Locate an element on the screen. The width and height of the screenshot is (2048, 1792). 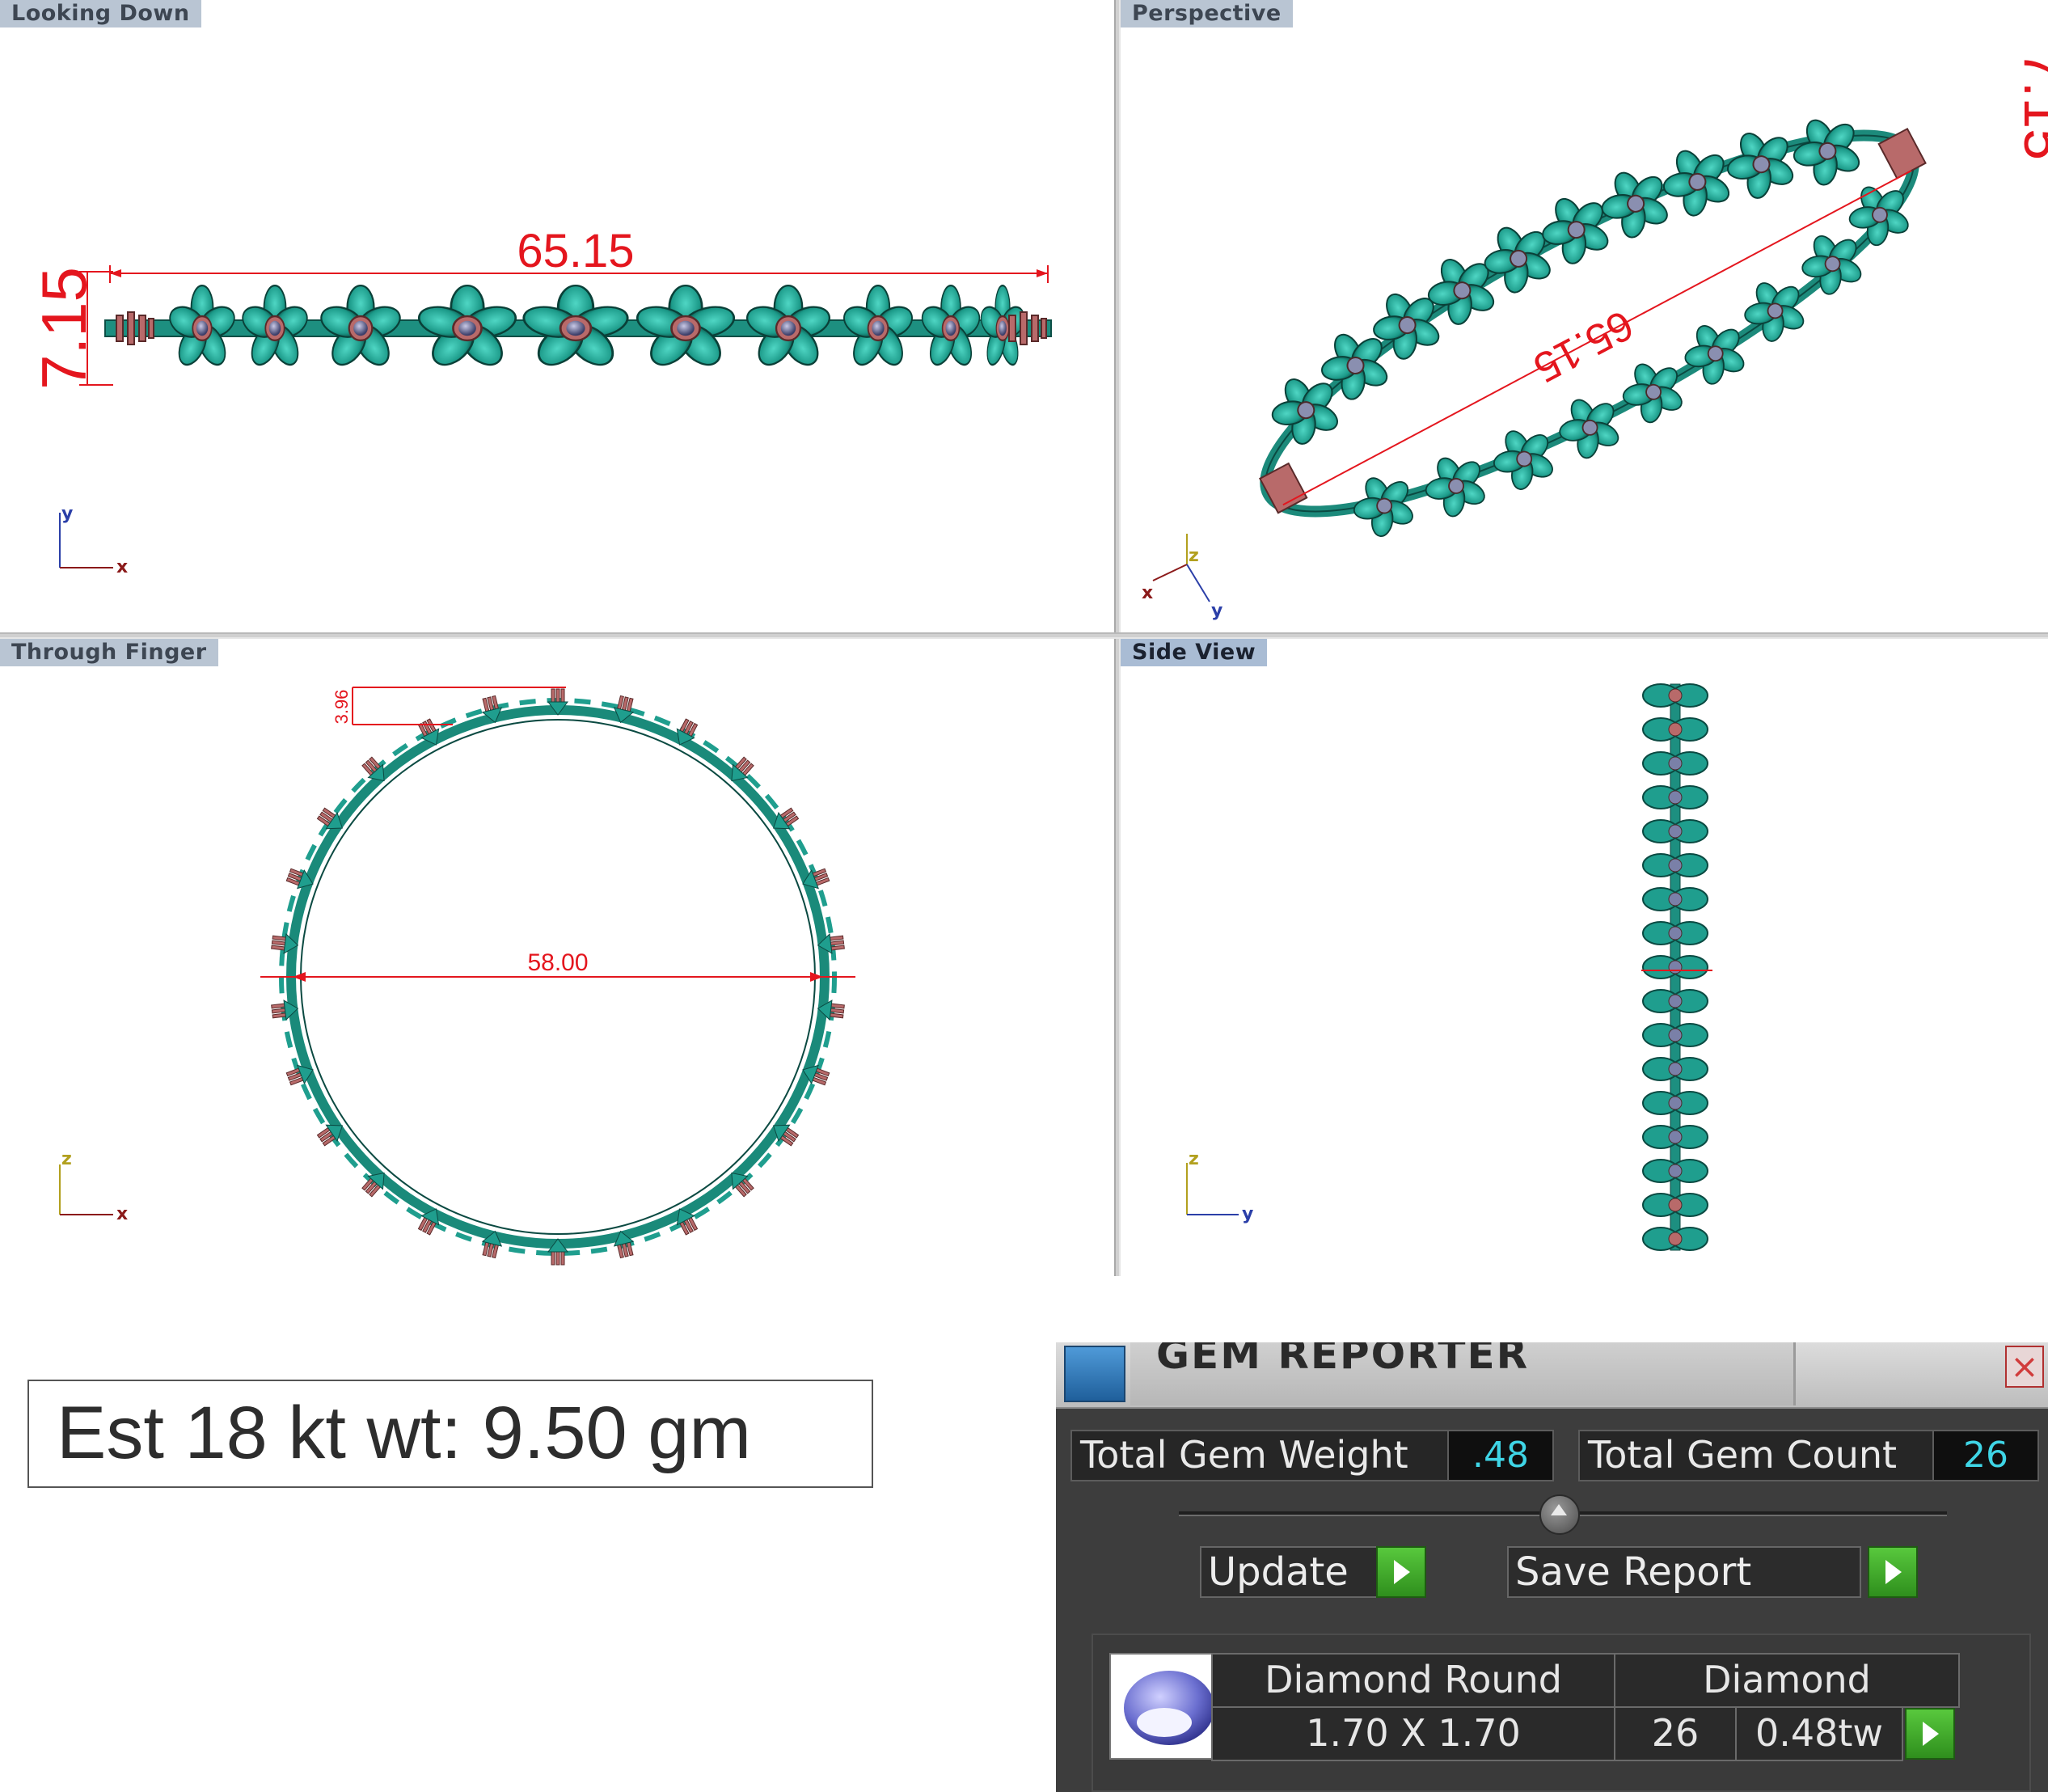
side-view-axis-z: z is located at coordinates (1194, 1159).